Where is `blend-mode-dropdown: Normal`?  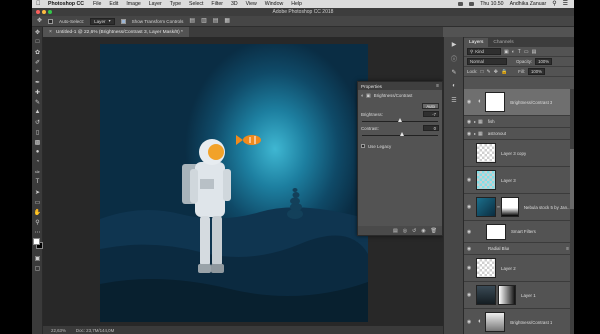 blend-mode-dropdown: Normal is located at coordinates (487, 61).